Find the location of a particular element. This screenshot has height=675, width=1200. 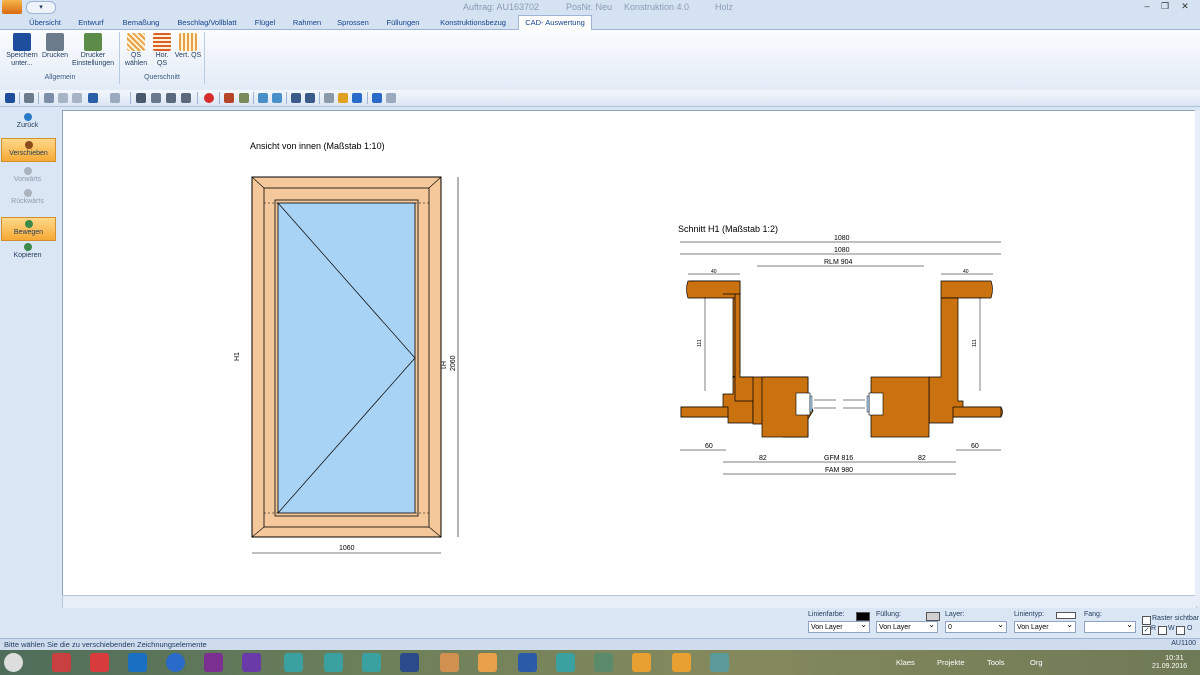

properties-icon is located at coordinates (171, 98).